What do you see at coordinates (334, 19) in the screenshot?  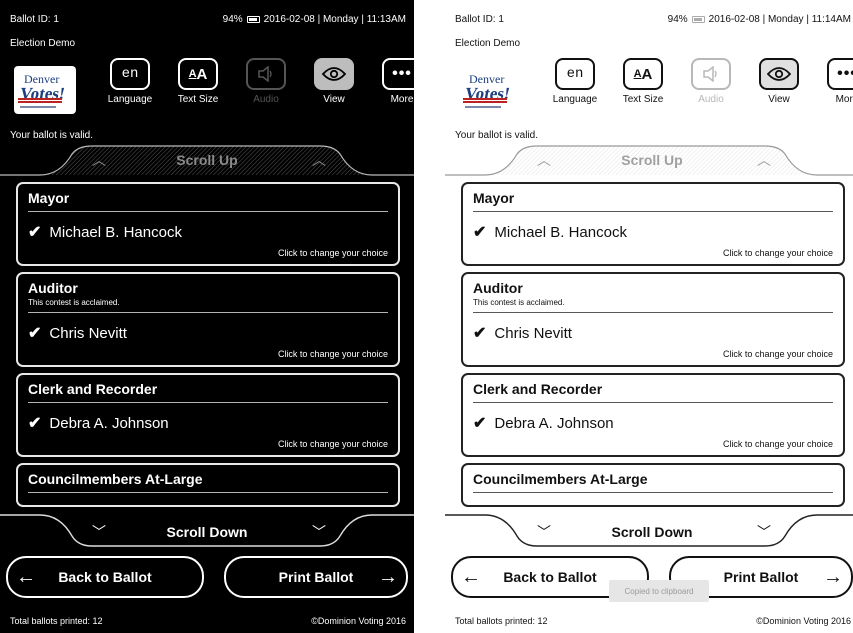 I see `datetime: 2016-02-08 | Monday | 11:13AM` at bounding box center [334, 19].